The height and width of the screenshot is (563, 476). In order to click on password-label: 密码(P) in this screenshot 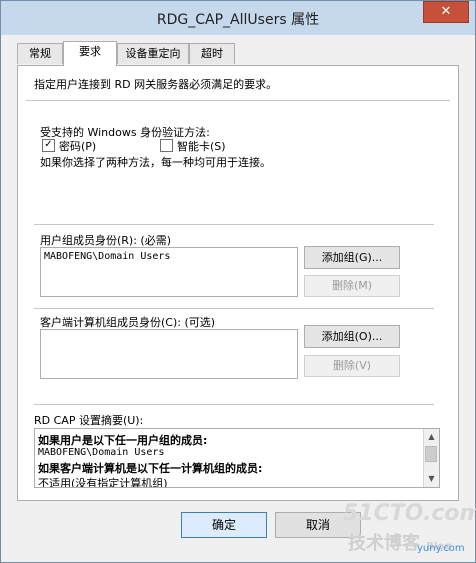, I will do `click(78, 146)`.